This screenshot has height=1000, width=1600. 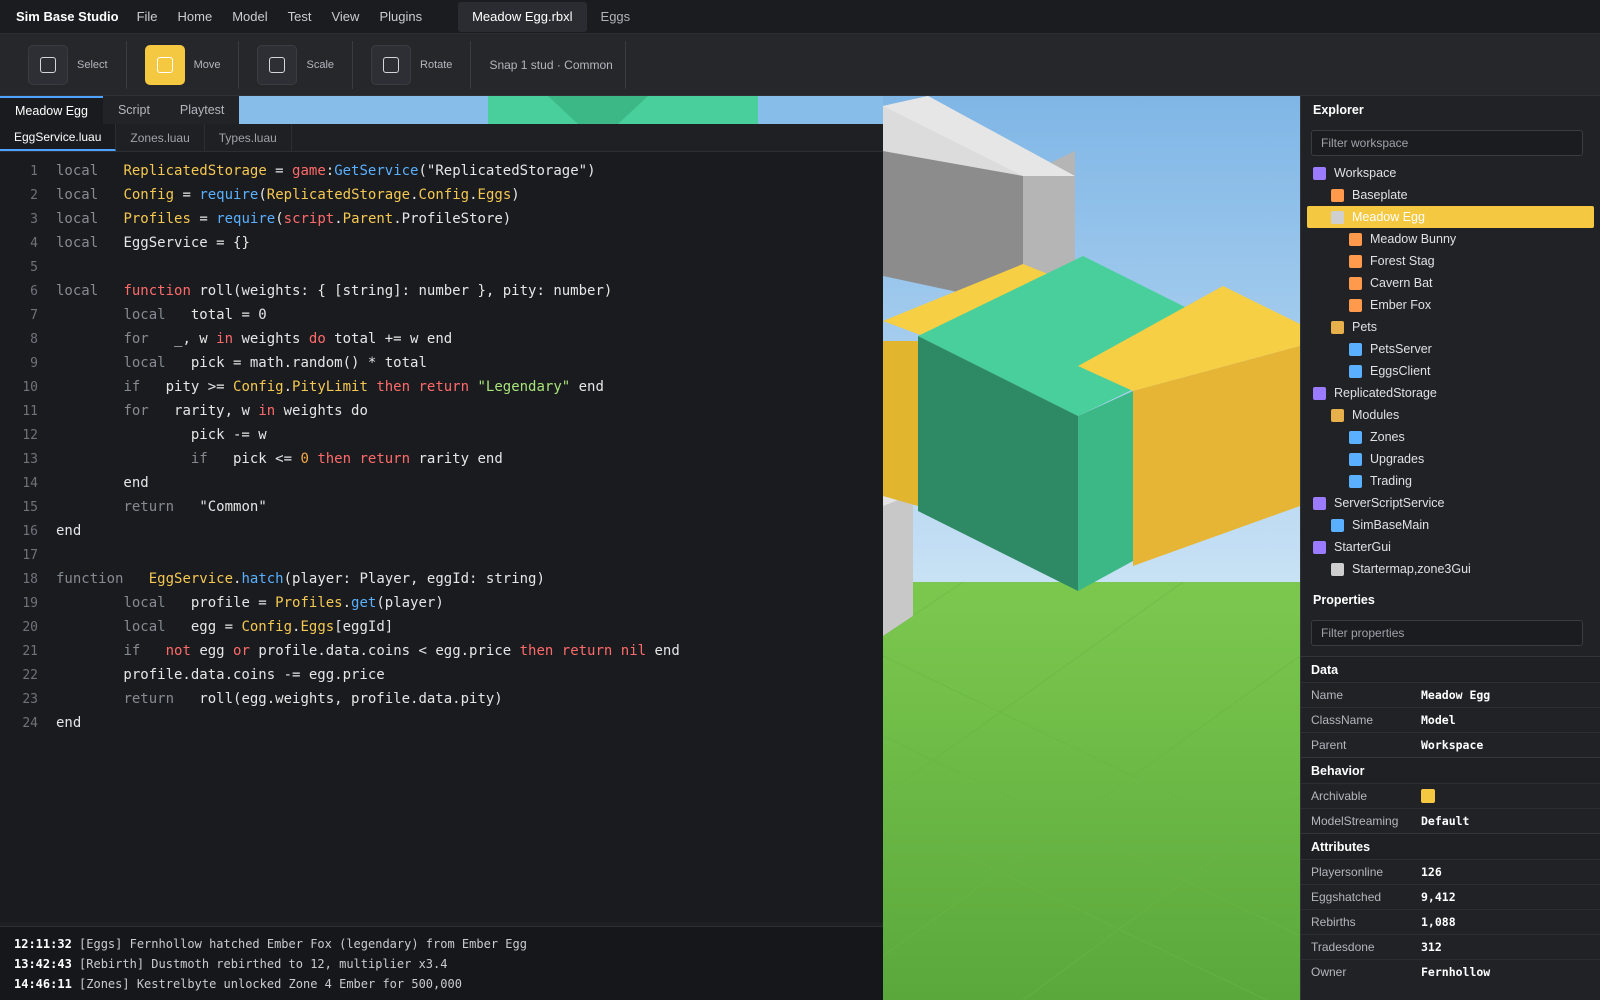 What do you see at coordinates (1455, 695) in the screenshot?
I see `property-value: Meadow Egg` at bounding box center [1455, 695].